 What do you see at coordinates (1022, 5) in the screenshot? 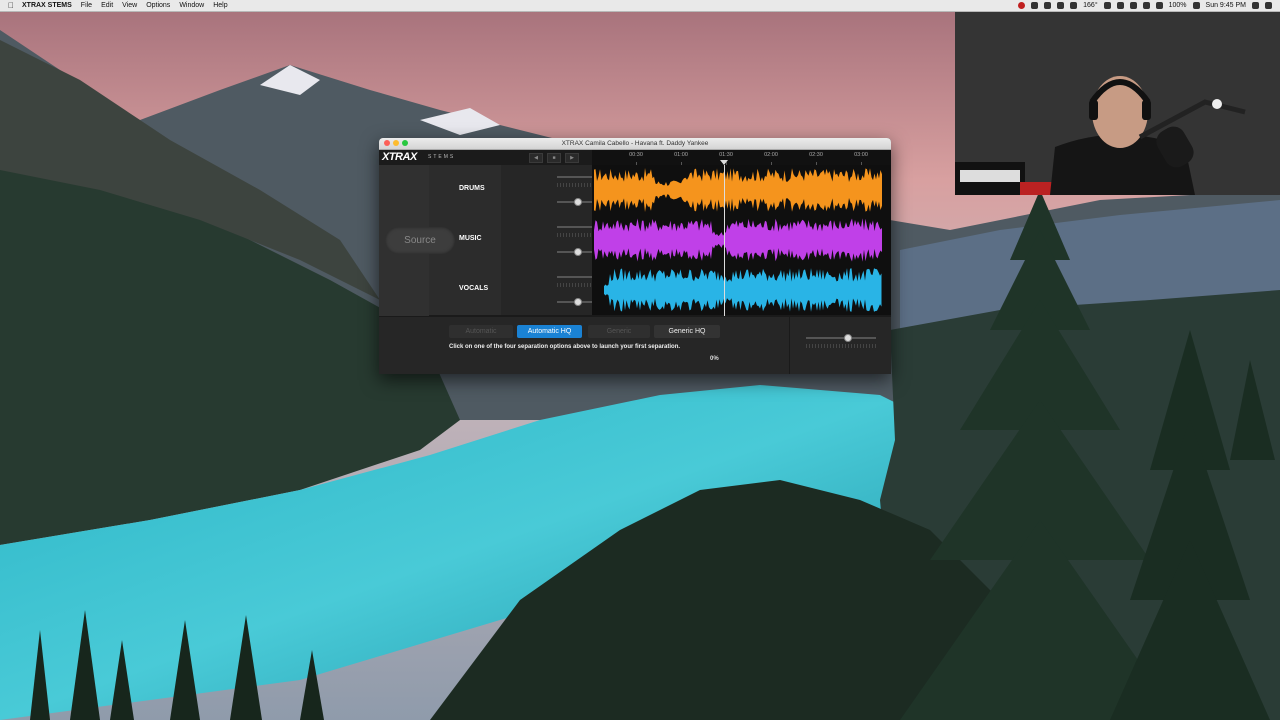
I see `record-status-icon` at bounding box center [1022, 5].